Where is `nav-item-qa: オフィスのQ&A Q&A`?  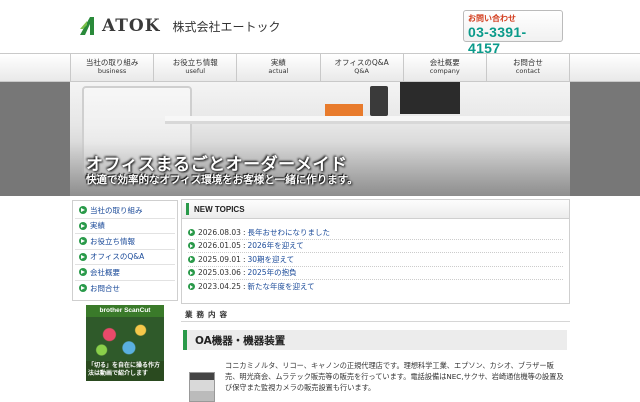 nav-item-qa: オフィスのQ&A Q&A is located at coordinates (361, 67).